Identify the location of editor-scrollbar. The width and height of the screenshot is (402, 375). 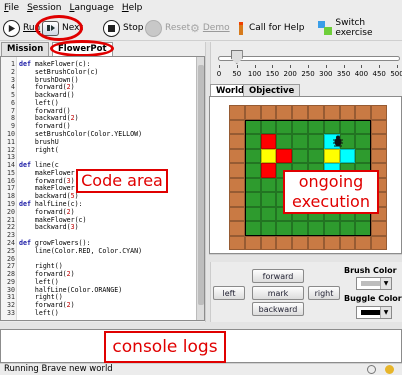
(200, 188).